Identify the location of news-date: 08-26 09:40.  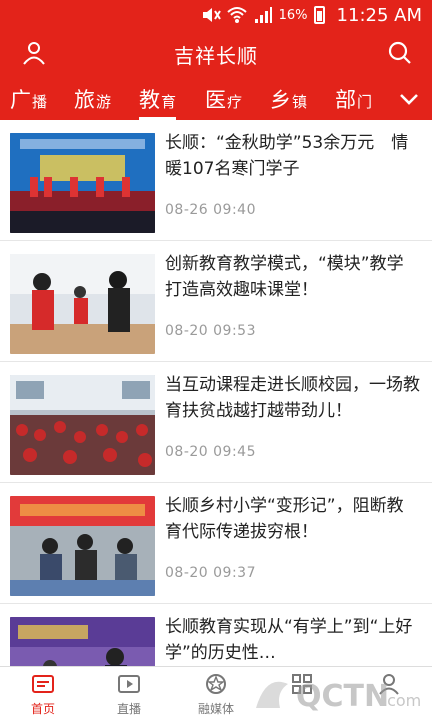
(210, 210).